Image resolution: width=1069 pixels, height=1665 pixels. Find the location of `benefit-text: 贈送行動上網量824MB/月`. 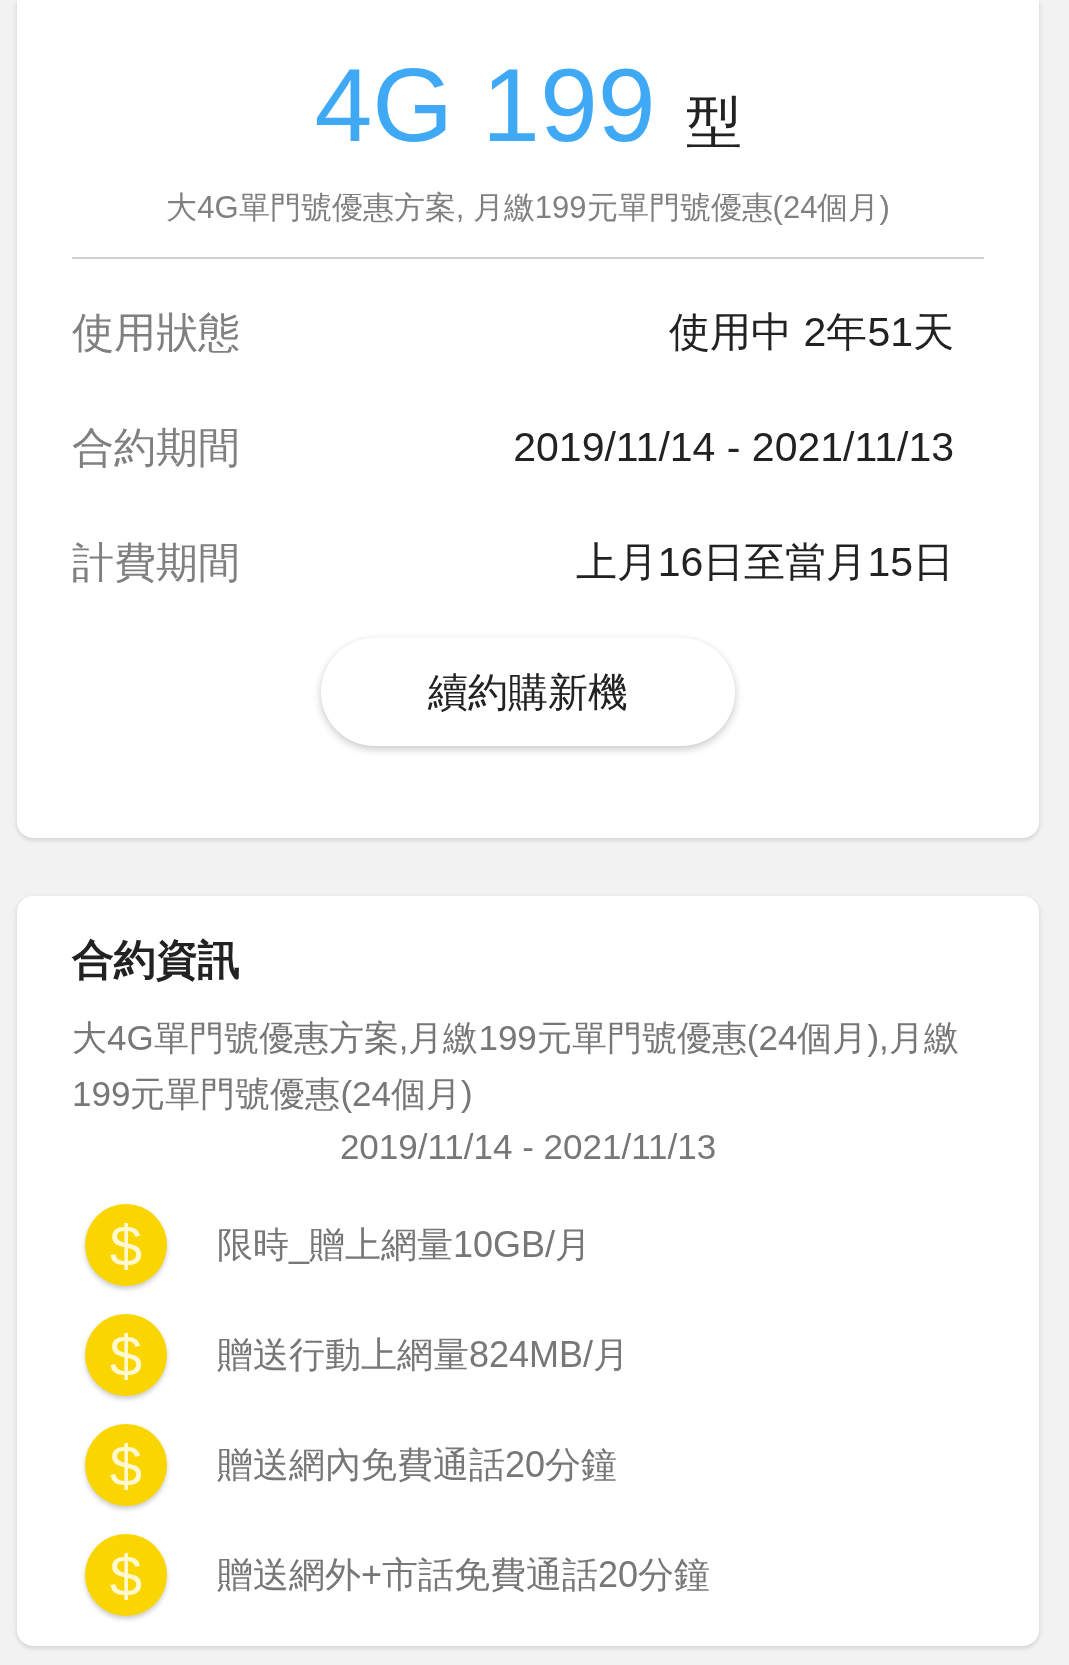

benefit-text: 贈送行動上網量824MB/月 is located at coordinates (423, 1354).